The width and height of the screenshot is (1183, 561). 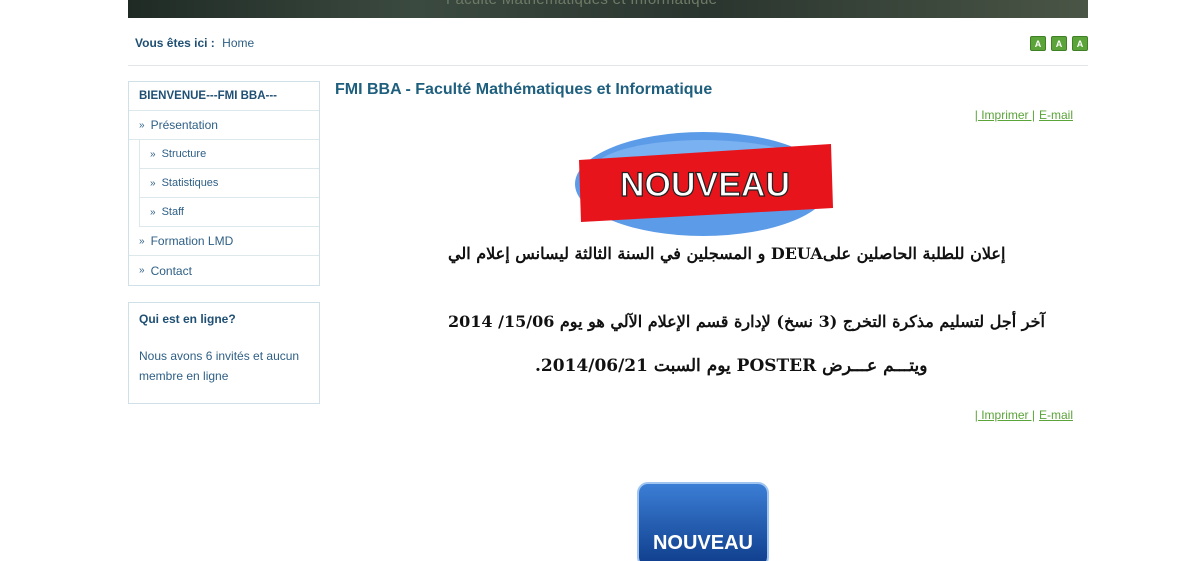 I want to click on menu-item-label: Structure, so click(x=184, y=154).